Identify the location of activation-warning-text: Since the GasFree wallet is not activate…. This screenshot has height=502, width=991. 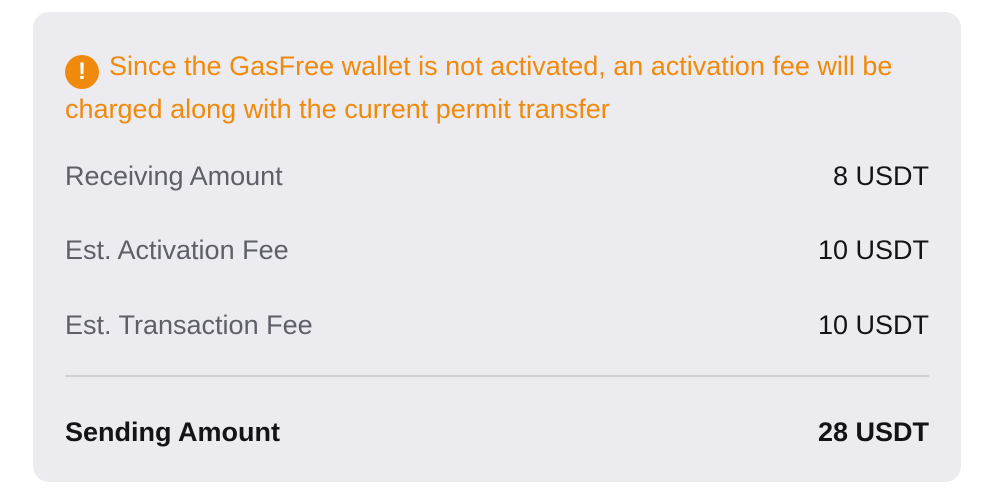
(479, 87).